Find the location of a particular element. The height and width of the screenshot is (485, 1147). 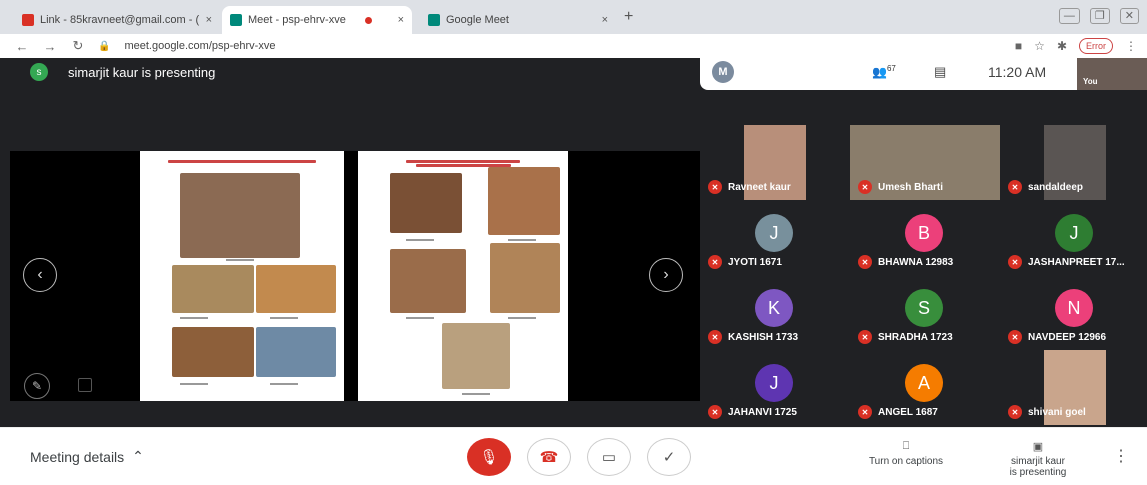

captions-button: ⎕ Turn on captions is located at coordinates (906, 453).